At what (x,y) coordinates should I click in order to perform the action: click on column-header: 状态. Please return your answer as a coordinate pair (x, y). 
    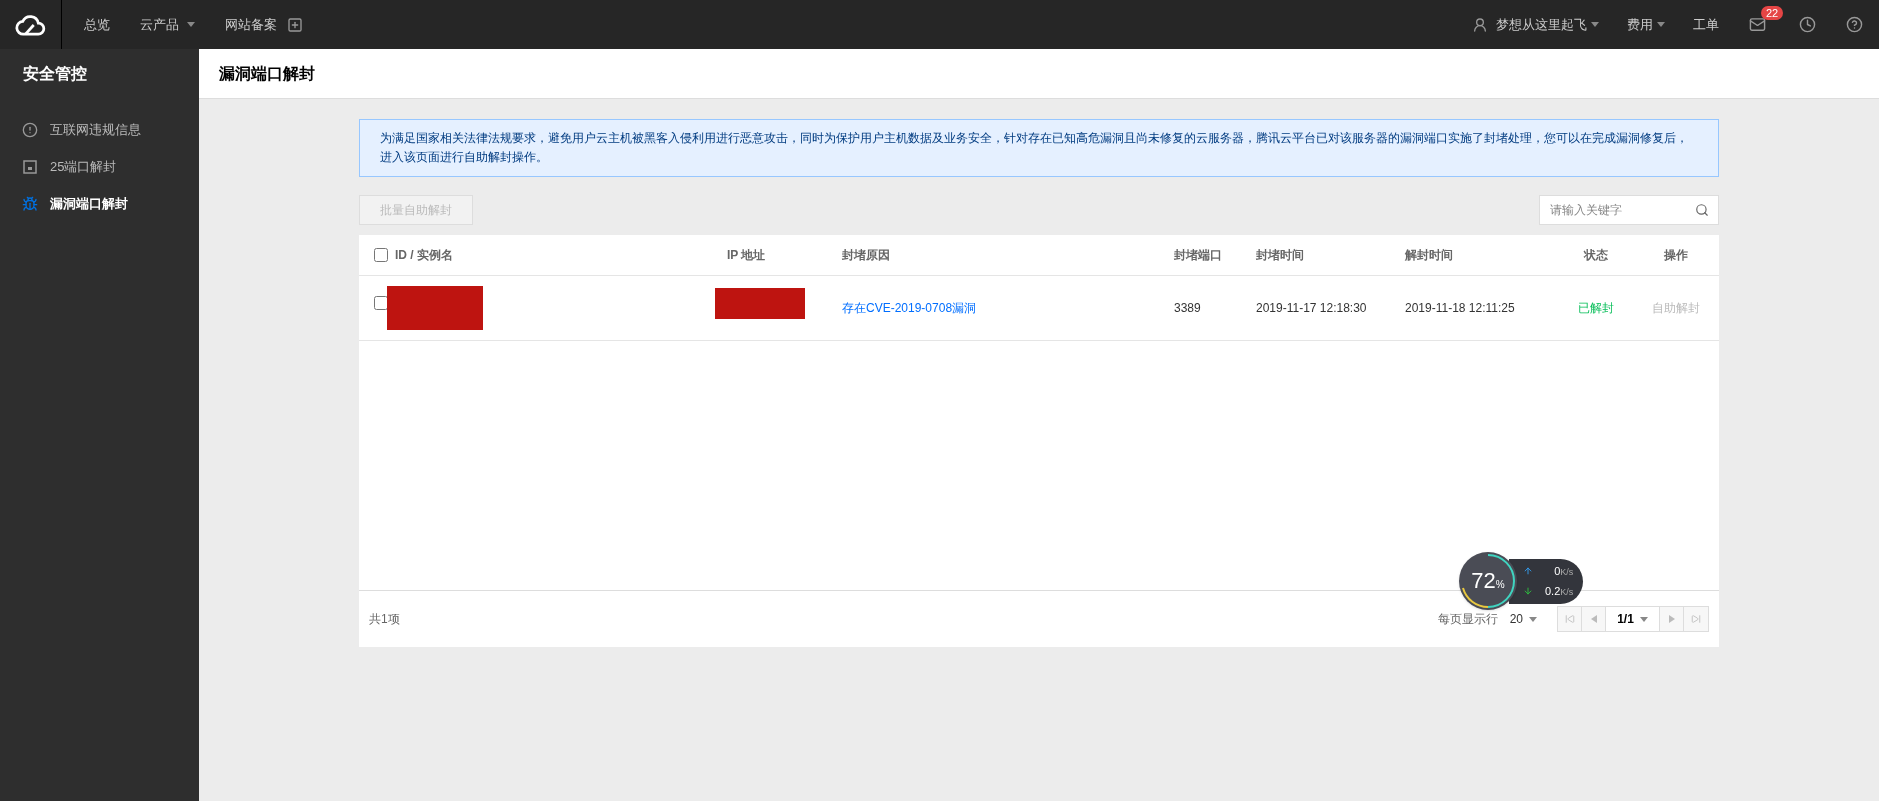
    Looking at the image, I should click on (1596, 255).